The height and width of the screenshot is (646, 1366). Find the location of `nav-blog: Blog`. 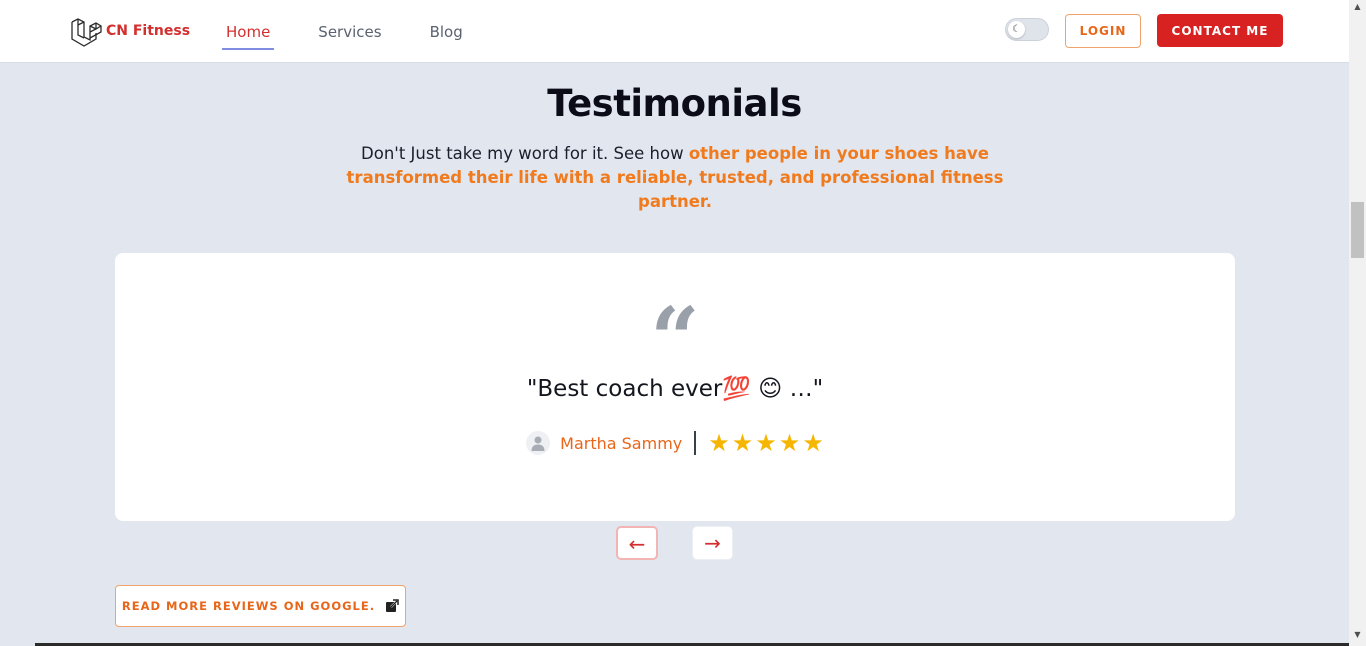

nav-blog: Blog is located at coordinates (446, 35).